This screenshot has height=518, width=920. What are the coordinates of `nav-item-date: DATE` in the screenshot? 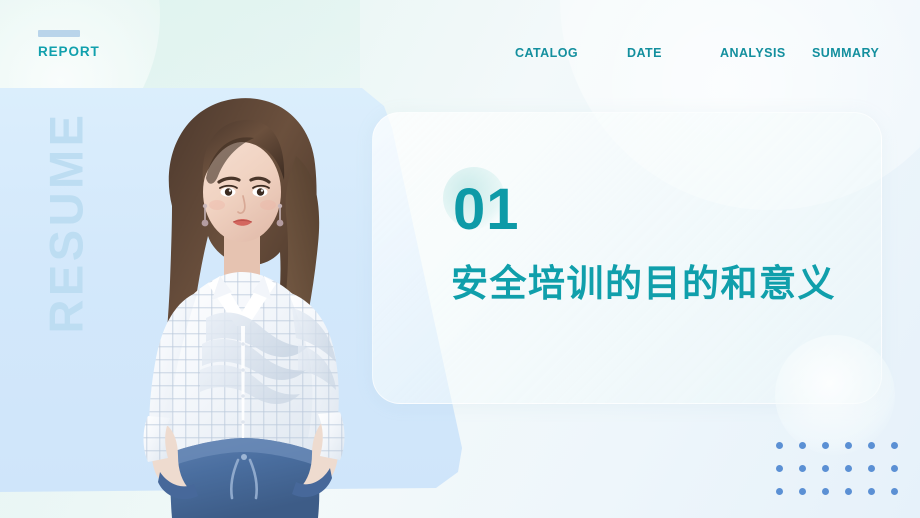 It's located at (673, 53).